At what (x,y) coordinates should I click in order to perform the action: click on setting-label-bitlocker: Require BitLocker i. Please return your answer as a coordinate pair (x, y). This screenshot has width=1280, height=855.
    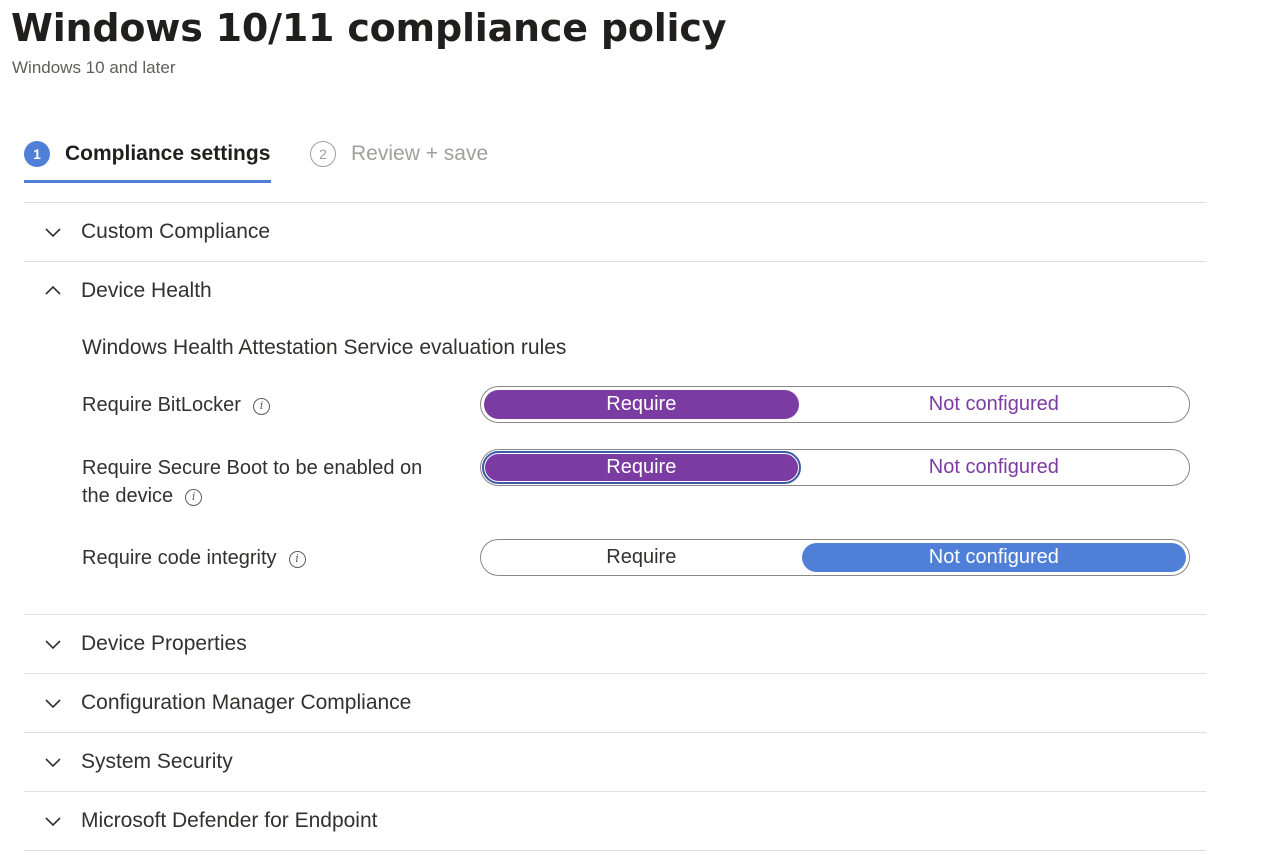
    Looking at the image, I should click on (176, 405).